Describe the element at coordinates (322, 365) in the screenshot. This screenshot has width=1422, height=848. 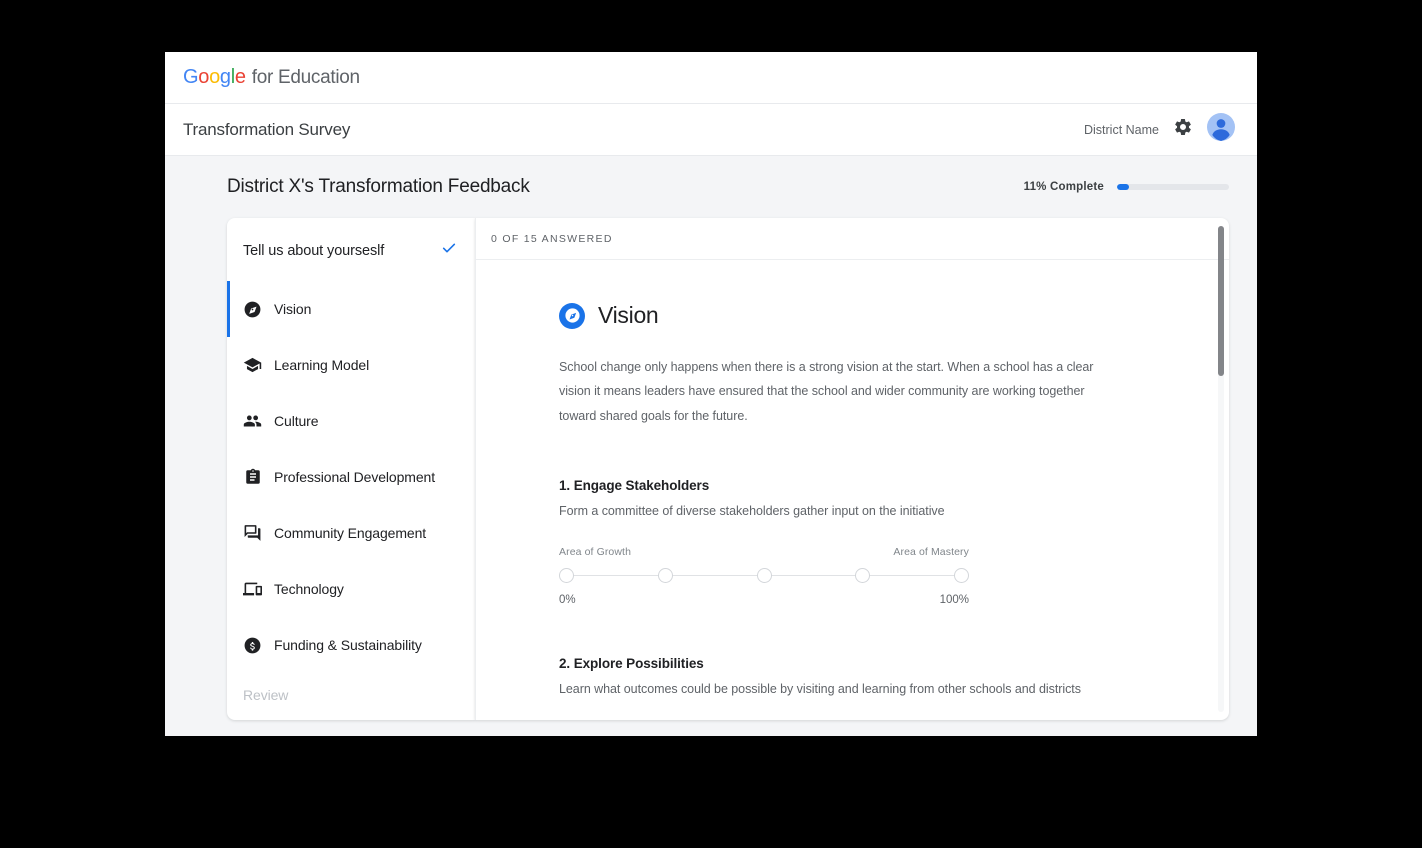
I see `sidebar-item-label: Learning Model` at that location.